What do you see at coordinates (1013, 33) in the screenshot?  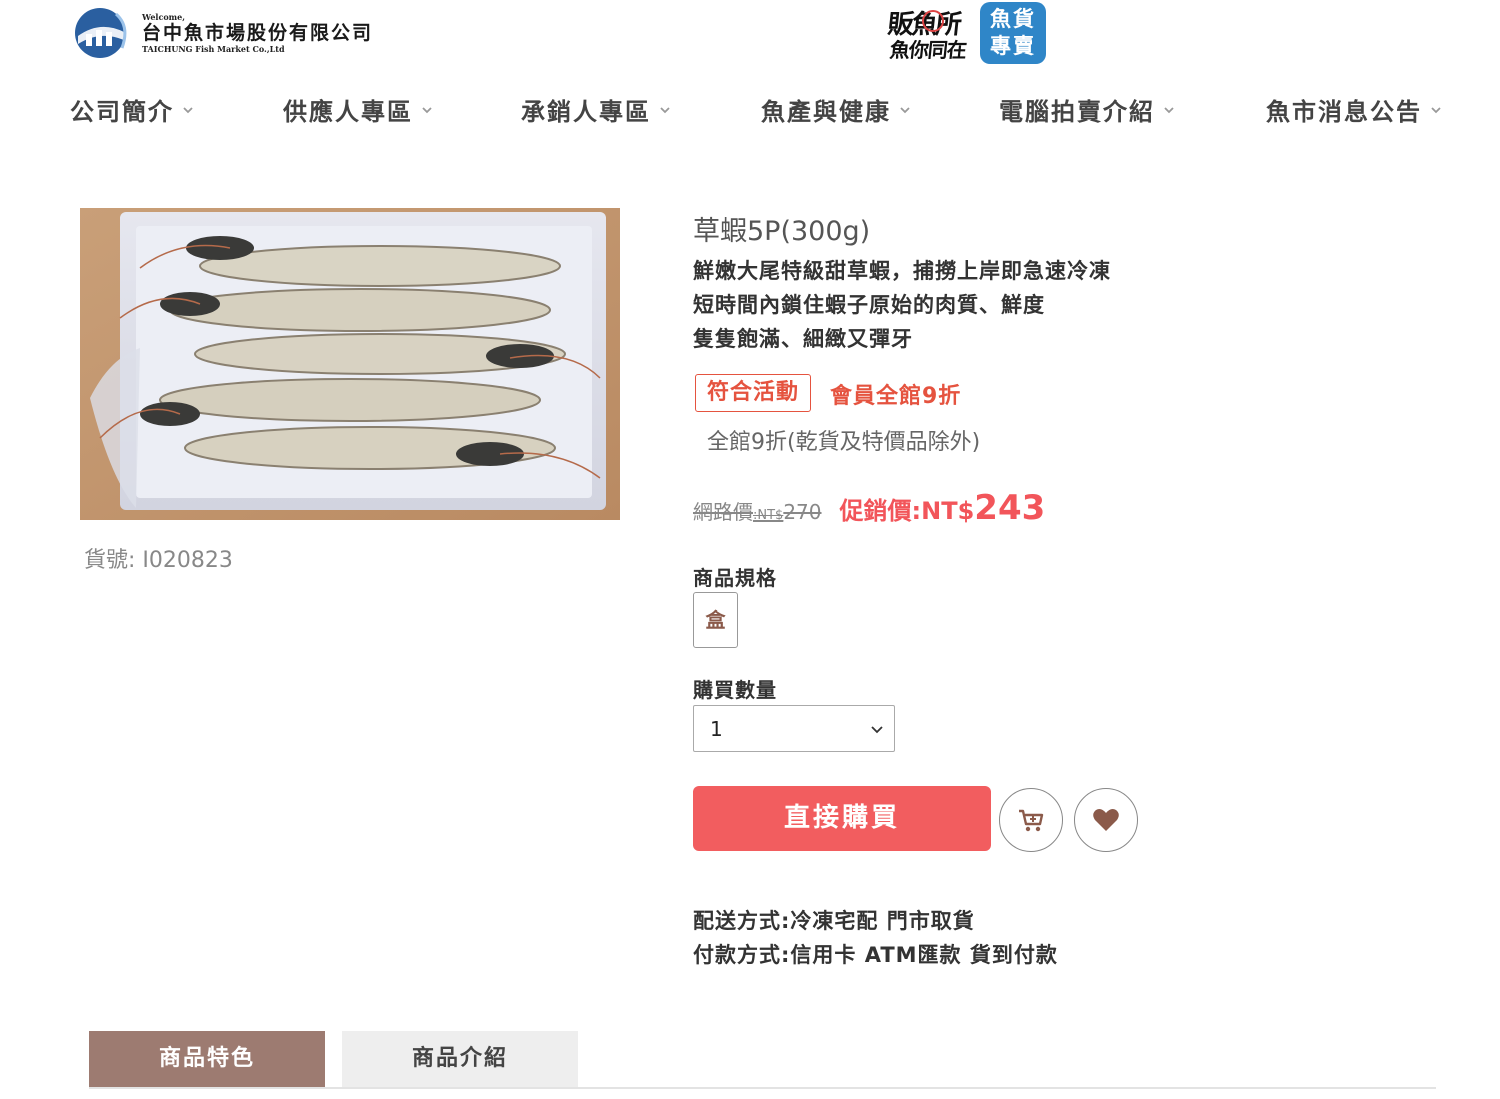 I see `brand-box: 魚貨 專賣` at bounding box center [1013, 33].